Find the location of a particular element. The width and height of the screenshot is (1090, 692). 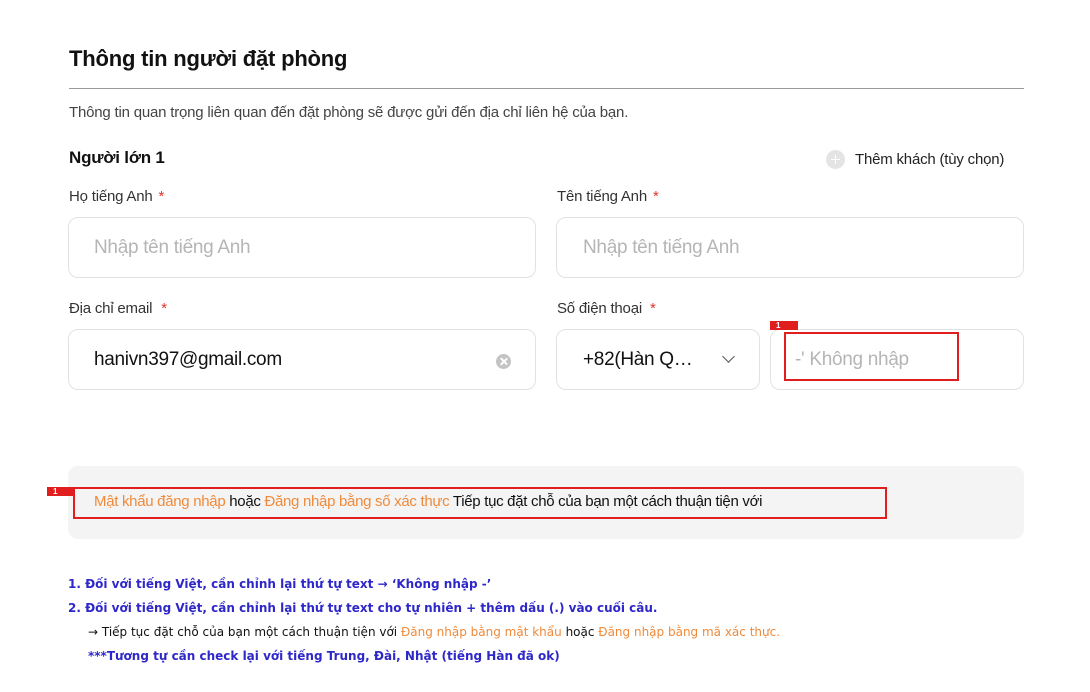

last-name-placeholder: Nhập tên tiếng Anh is located at coordinates (172, 247).